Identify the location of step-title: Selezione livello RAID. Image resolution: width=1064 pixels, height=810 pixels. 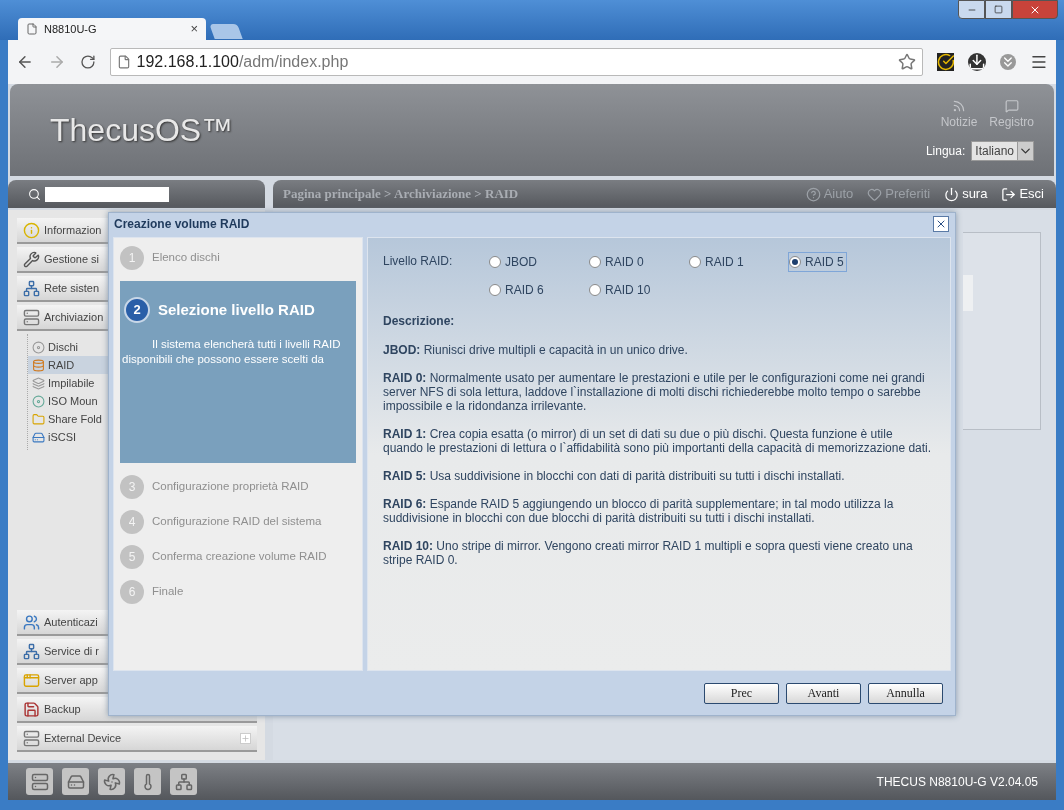
(236, 309).